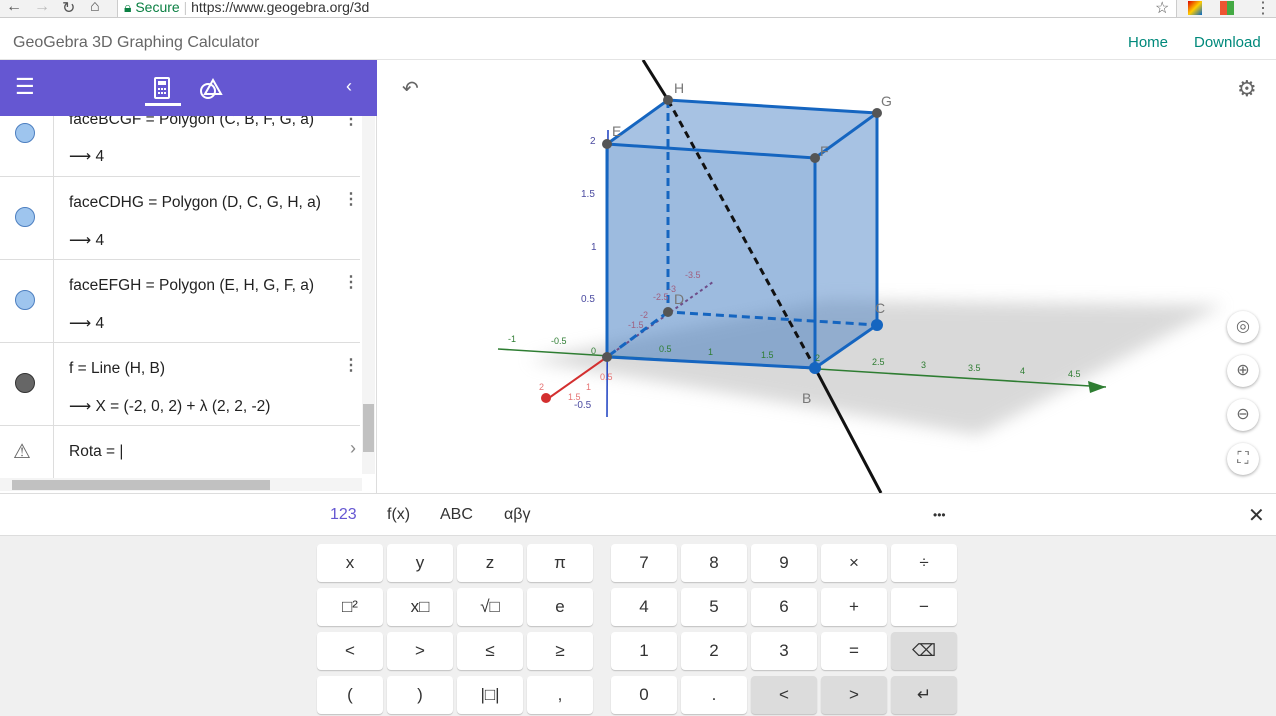  I want to click on lock-icon: 🔒︎, so click(130, 7).